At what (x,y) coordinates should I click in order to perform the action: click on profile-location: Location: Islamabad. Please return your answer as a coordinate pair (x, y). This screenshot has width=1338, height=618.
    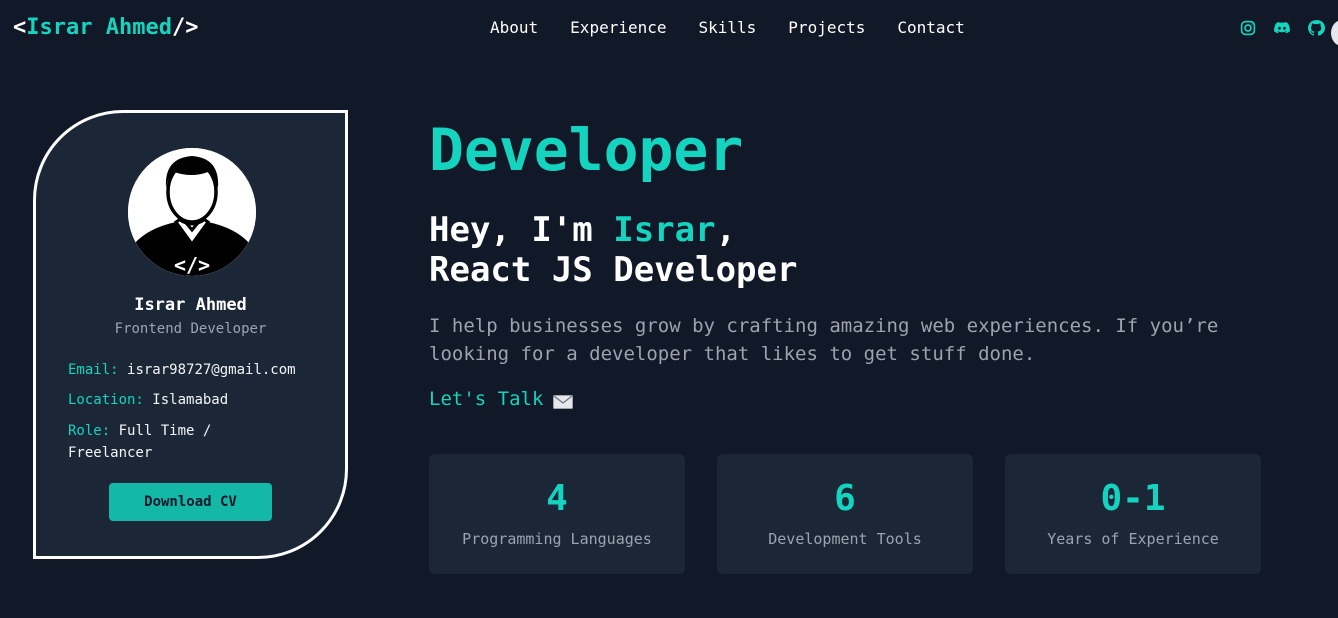
    Looking at the image, I should click on (198, 400).